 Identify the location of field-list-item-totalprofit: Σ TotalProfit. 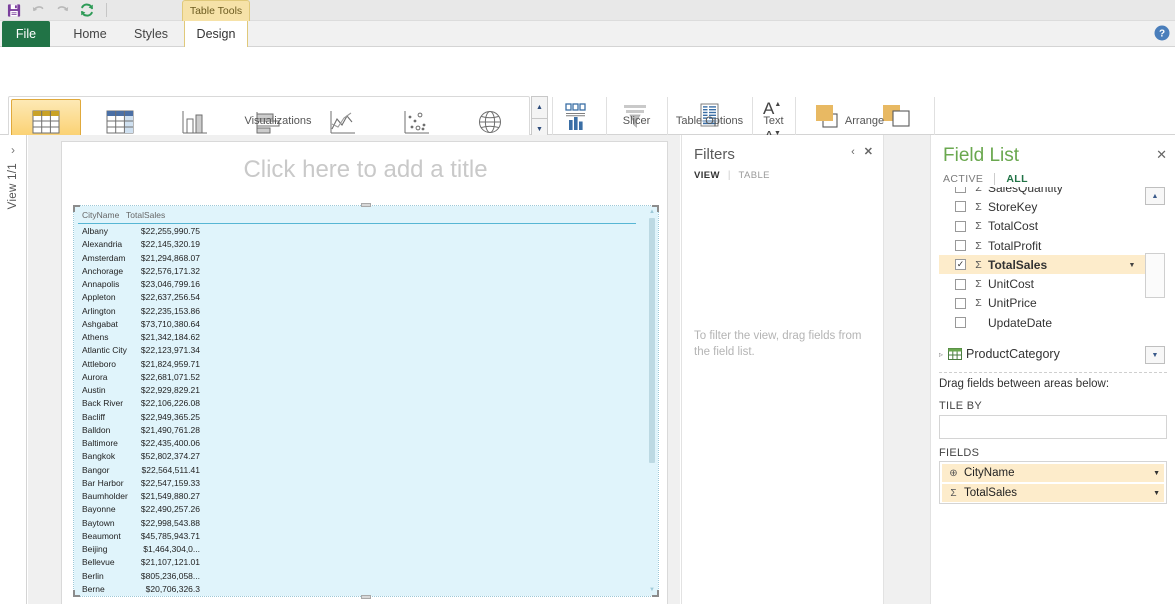
(1042, 245).